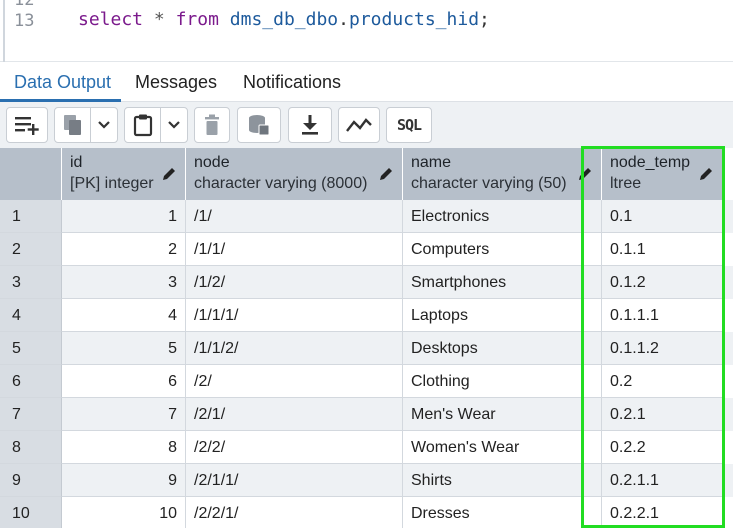  I want to click on cell-name: Shirts, so click(502, 480).